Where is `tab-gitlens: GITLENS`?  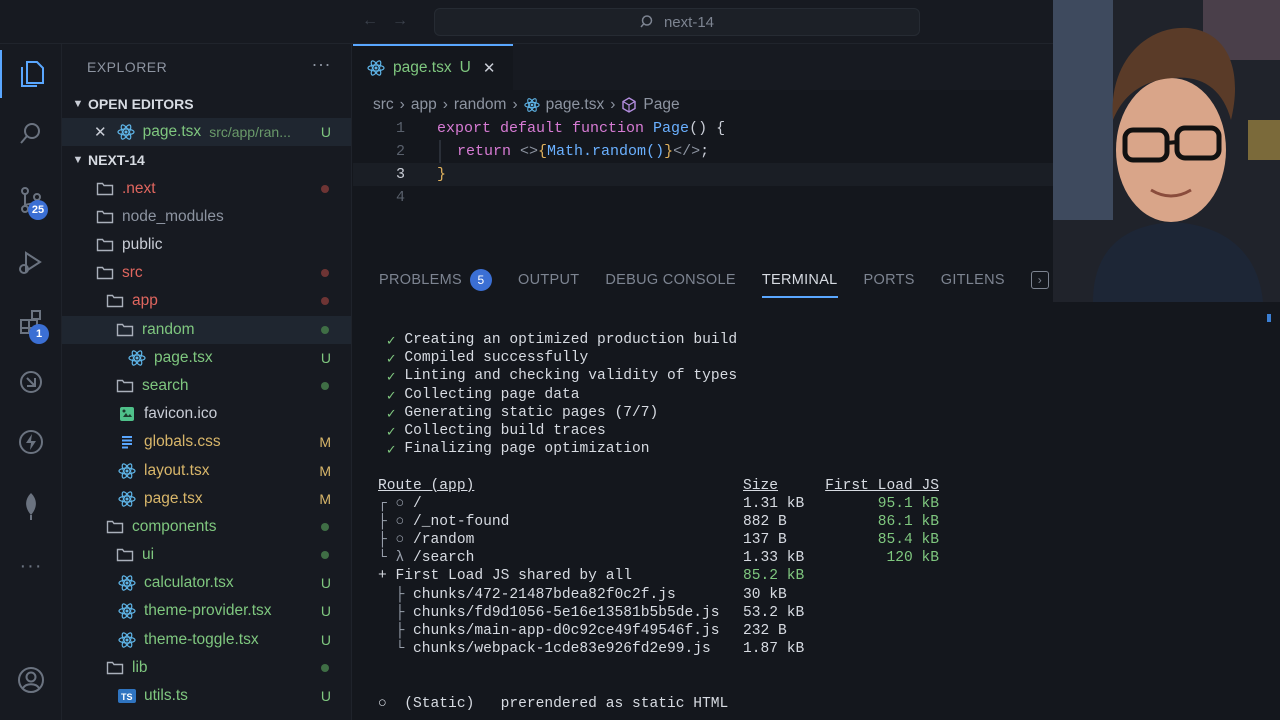 tab-gitlens: GITLENS is located at coordinates (973, 280).